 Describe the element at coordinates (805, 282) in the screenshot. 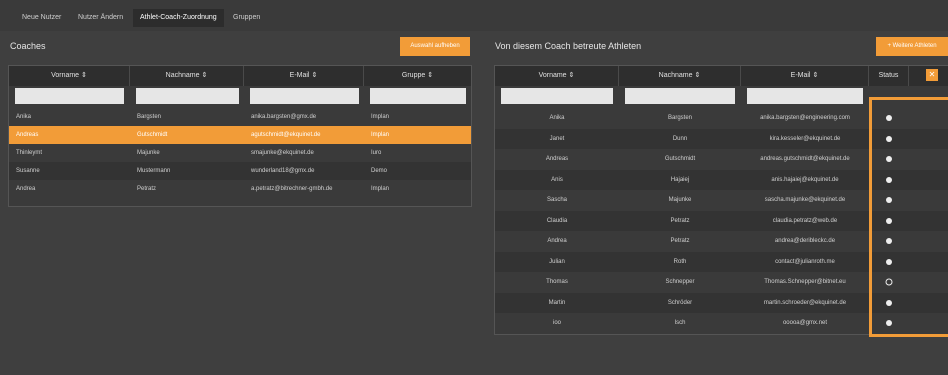

I see `cell-email: Thomas.Schnepper@bitnet.eu` at that location.